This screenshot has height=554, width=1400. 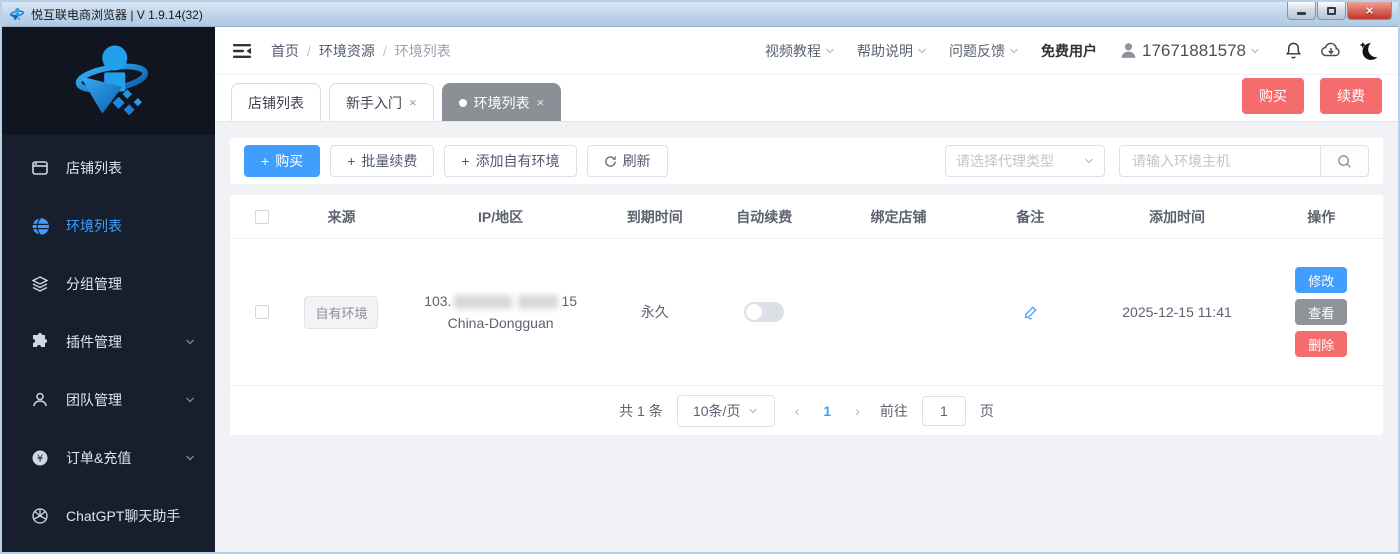 What do you see at coordinates (700, 14) in the screenshot?
I see `os-titlebar: 悦互联电商浏览器 | V 1.9.14(32) ×` at bounding box center [700, 14].